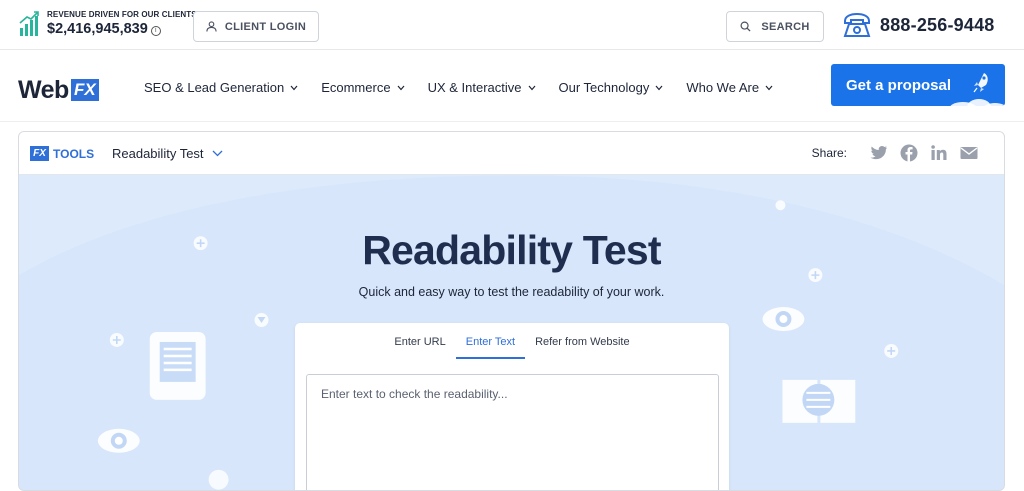  I want to click on nav-item-our-technology: Our Technology, so click(611, 87).